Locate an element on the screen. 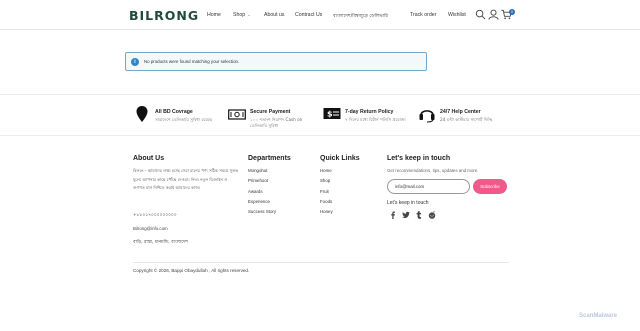 This screenshot has height=331, width=640. departments-title: Departments is located at coordinates (269, 158).